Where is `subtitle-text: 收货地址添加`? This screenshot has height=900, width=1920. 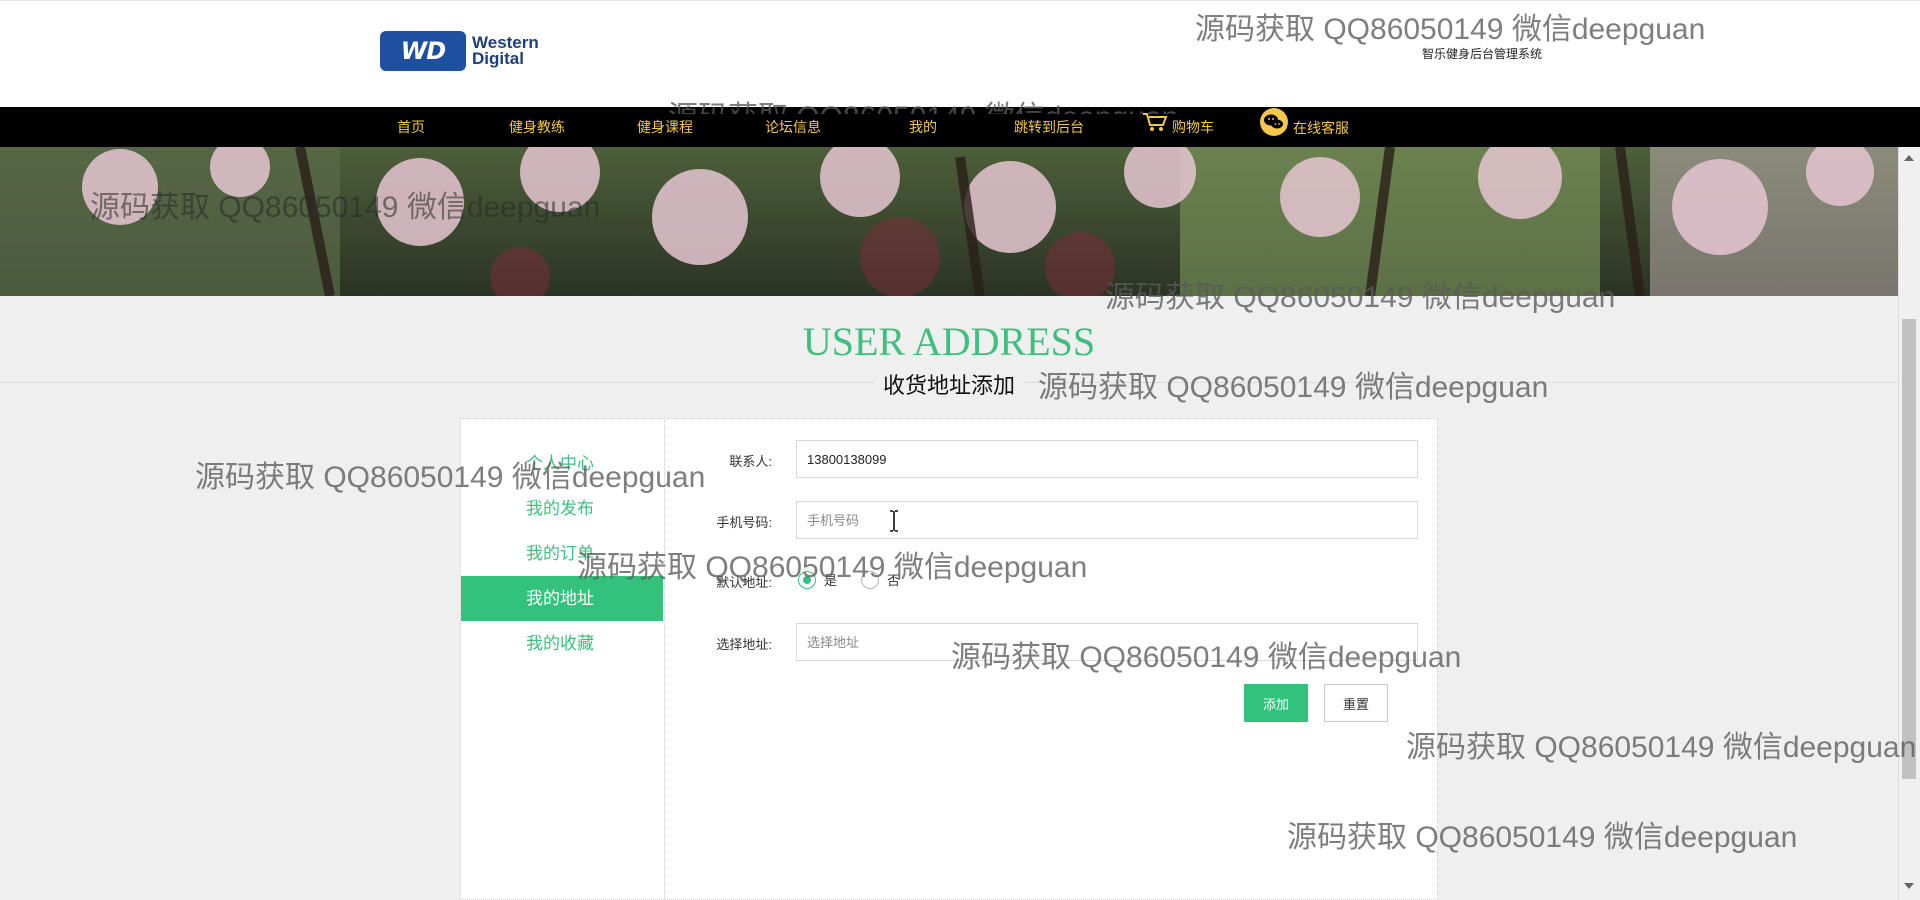
subtitle-text: 收货地址添加 is located at coordinates (948, 385).